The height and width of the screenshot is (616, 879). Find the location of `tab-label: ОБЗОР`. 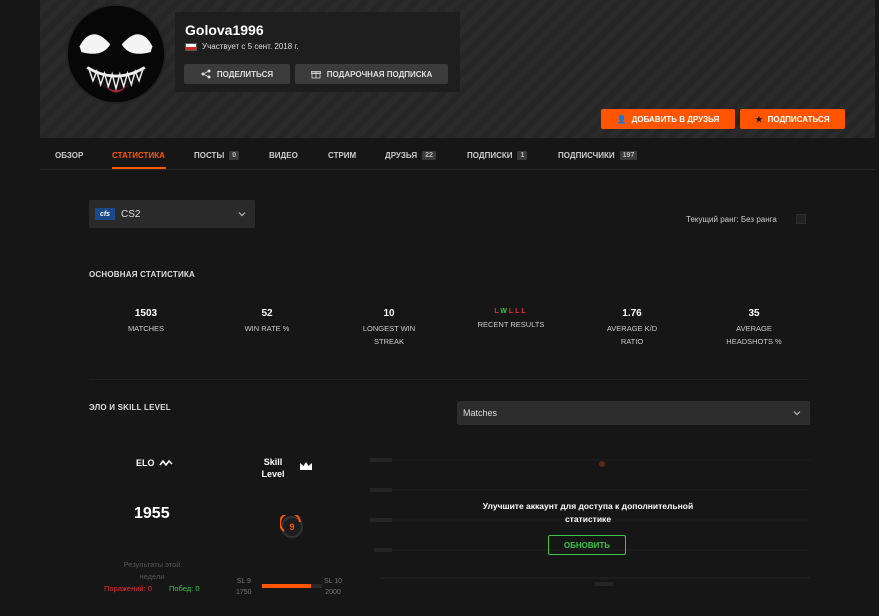

tab-label: ОБЗОР is located at coordinates (69, 155).